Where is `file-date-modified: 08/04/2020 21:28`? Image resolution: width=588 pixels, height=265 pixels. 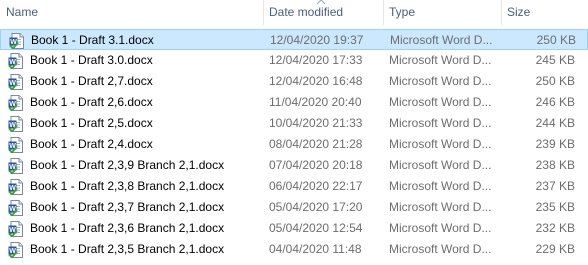
file-date-modified: 08/04/2020 21:28 is located at coordinates (316, 144).